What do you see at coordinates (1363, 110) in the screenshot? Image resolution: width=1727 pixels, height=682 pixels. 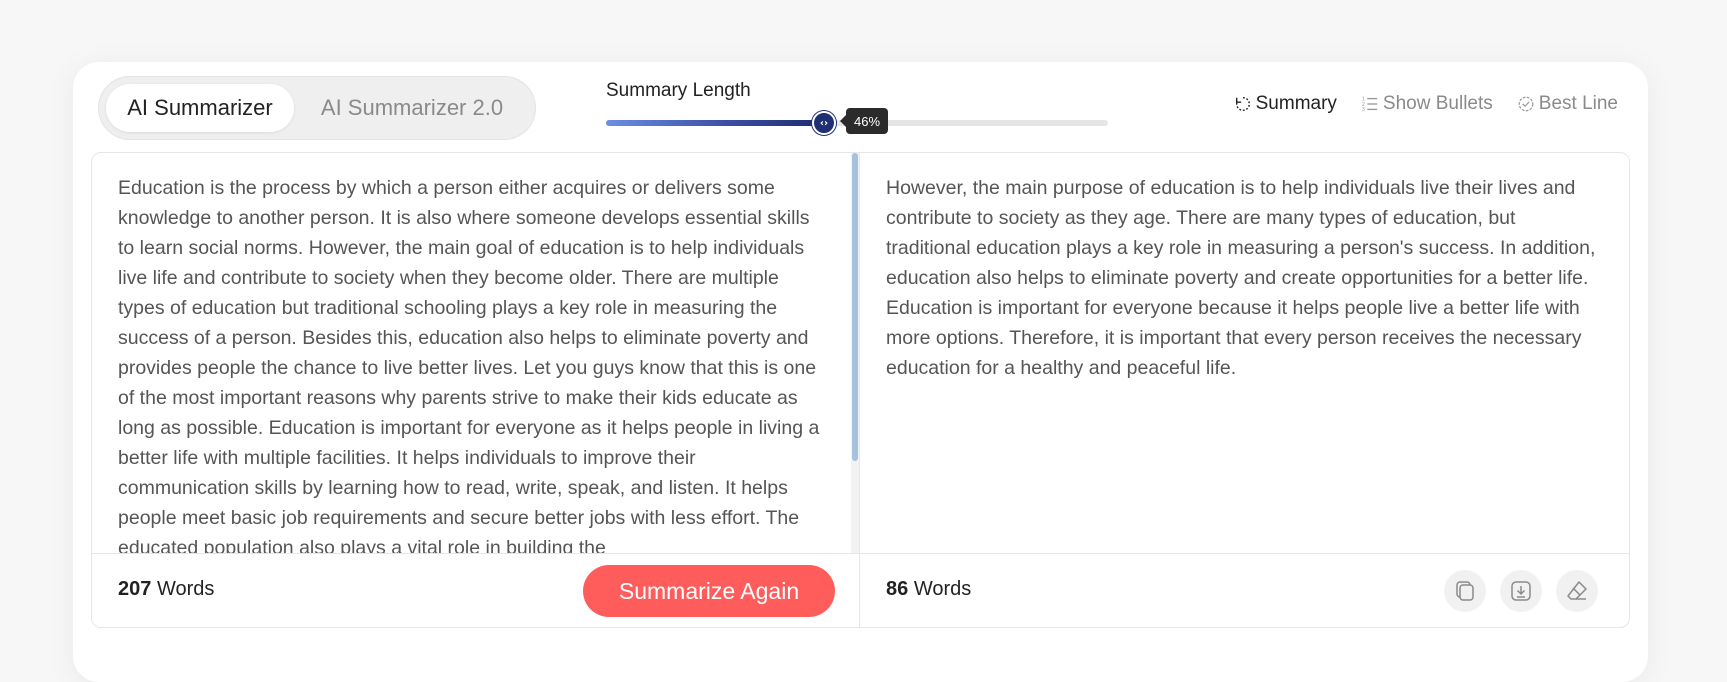 I see `svg-text: 3` at bounding box center [1363, 110].